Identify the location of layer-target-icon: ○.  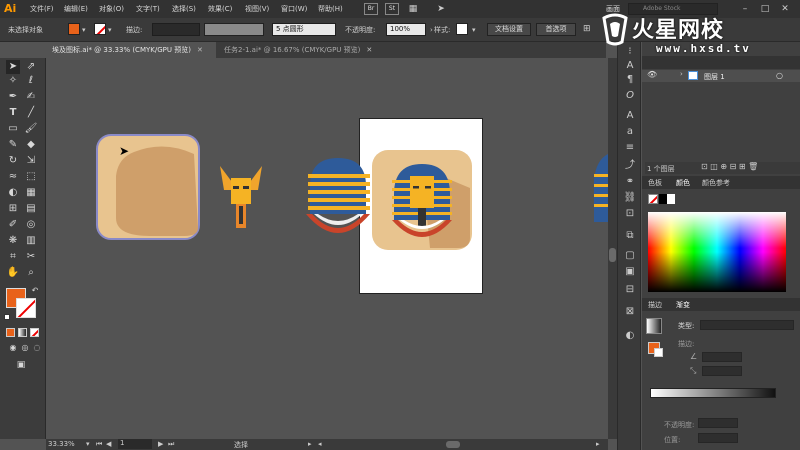
(779, 75).